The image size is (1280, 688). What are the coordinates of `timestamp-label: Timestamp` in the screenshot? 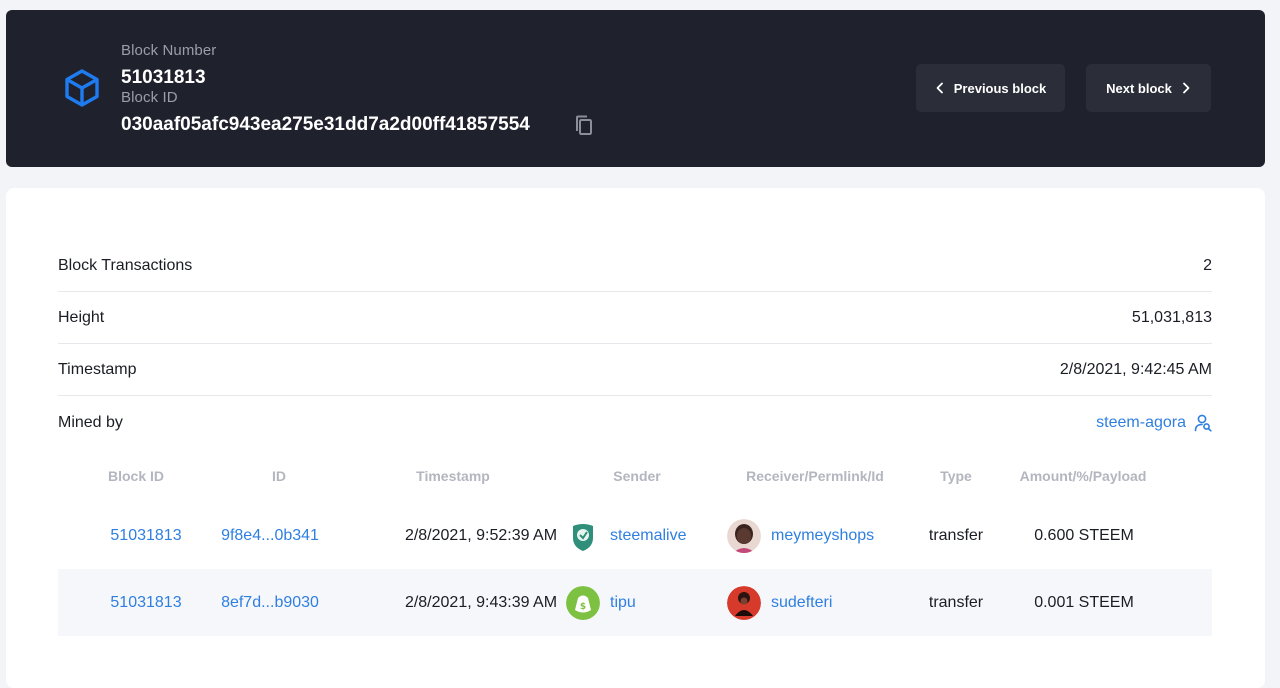 It's located at (97, 369).